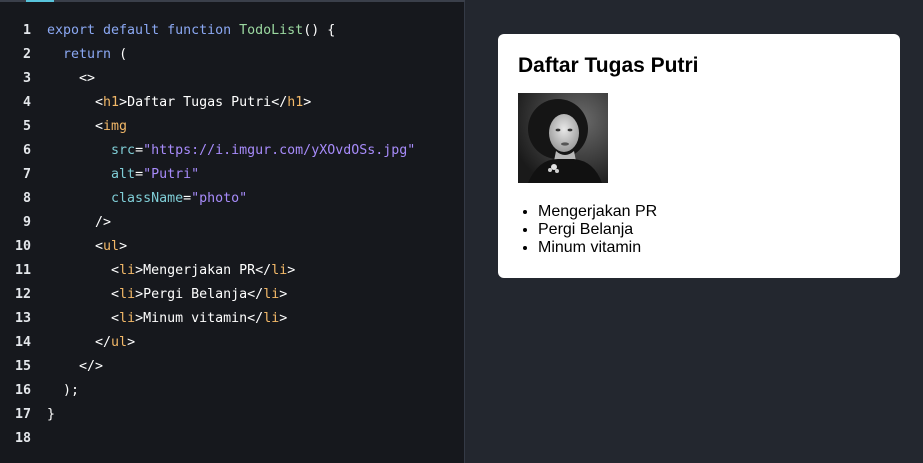 The height and width of the screenshot is (463, 923). I want to click on code-text: export default function TodoList() {, so click(183, 31).